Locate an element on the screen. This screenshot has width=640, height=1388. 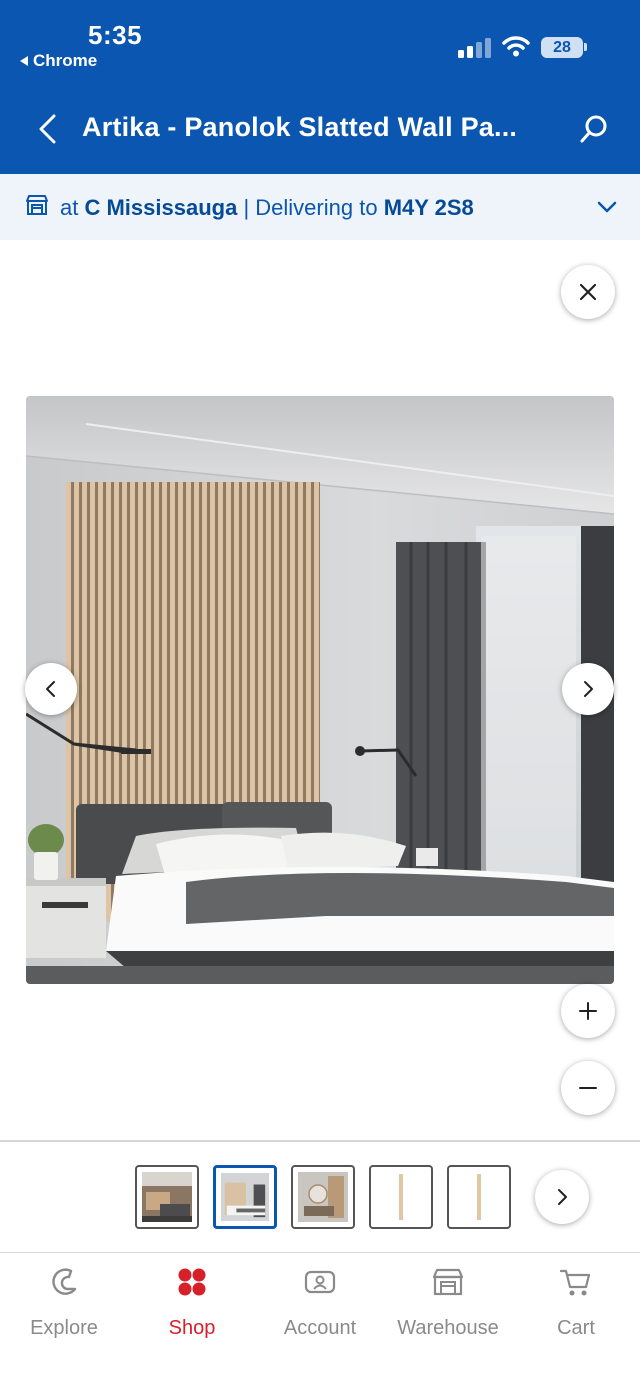
shop-icon is located at coordinates (192, 1282).